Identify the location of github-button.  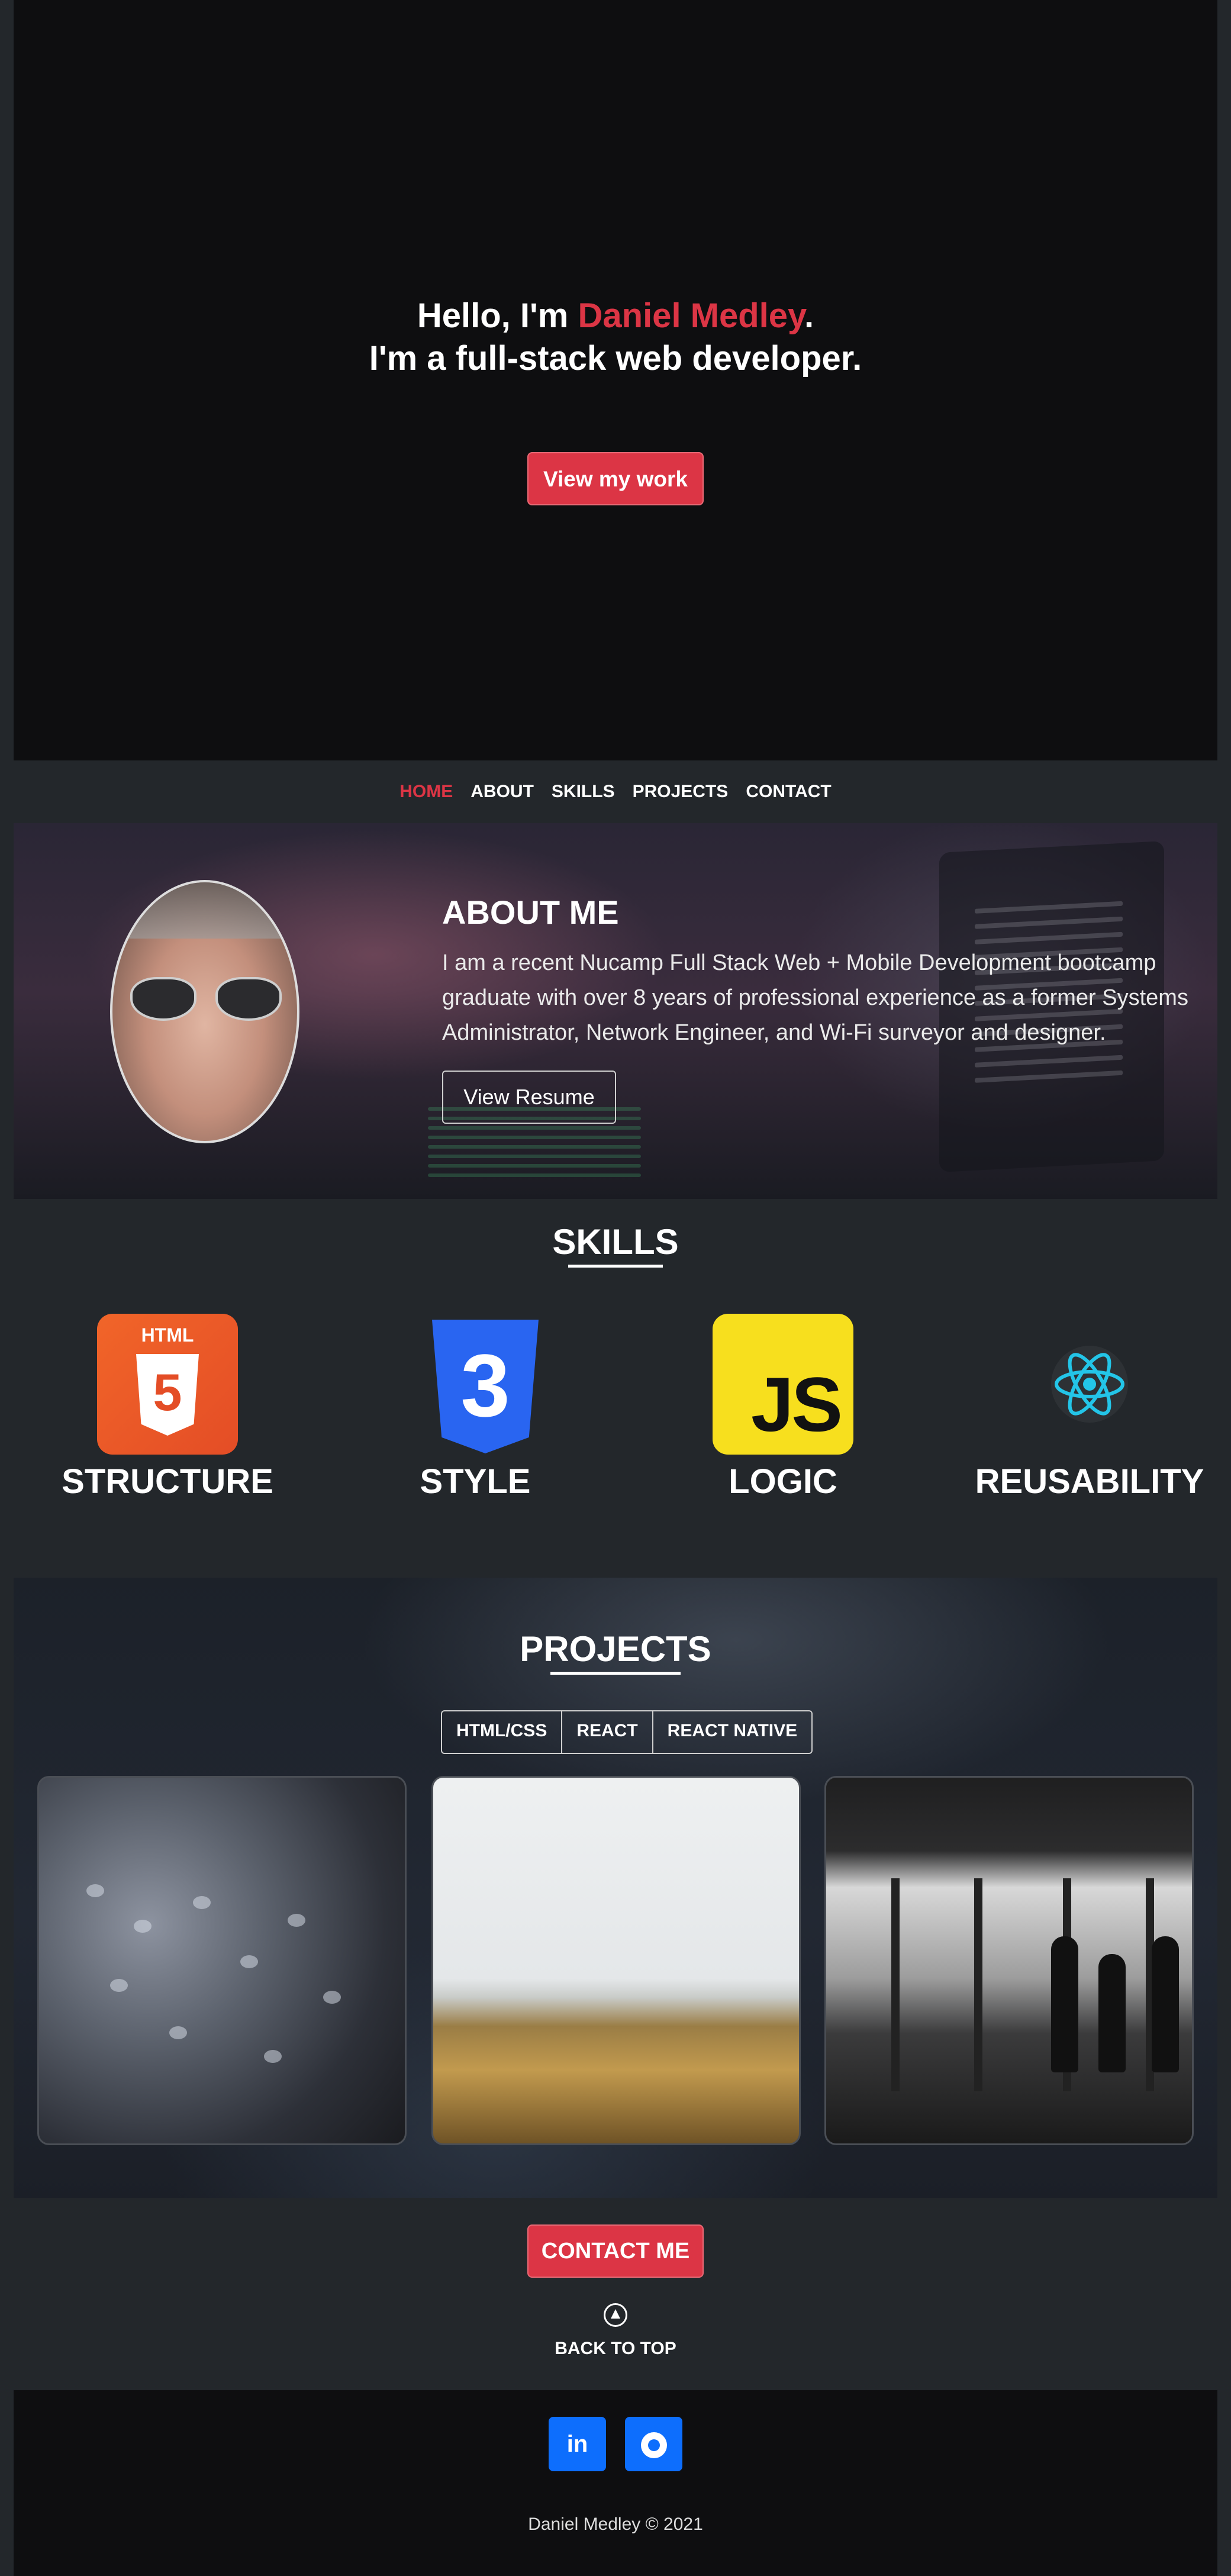
(654, 2444).